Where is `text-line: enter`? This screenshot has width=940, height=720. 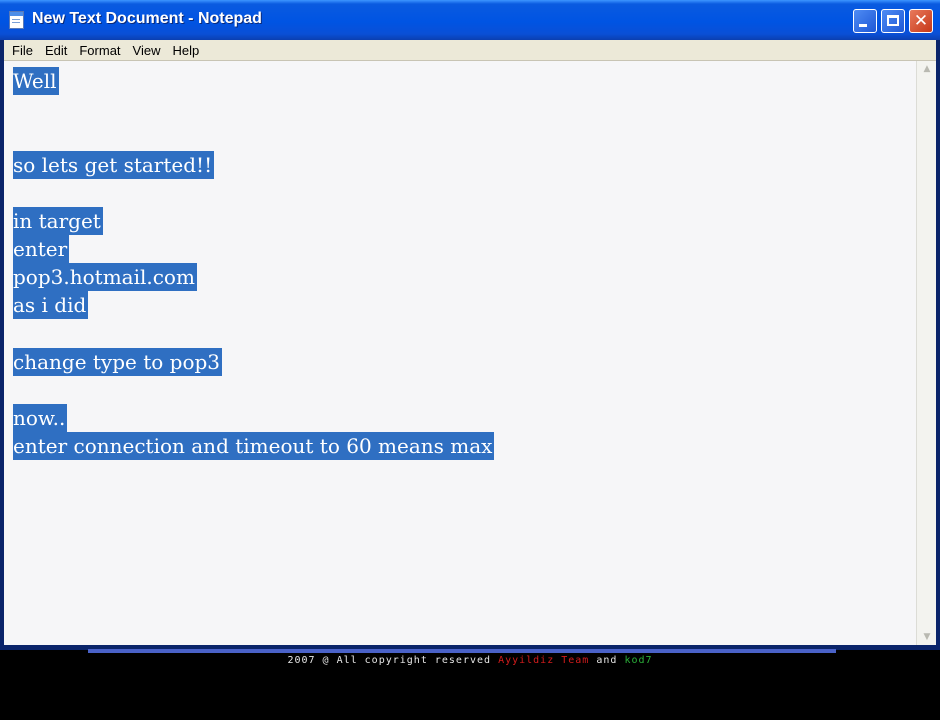 text-line: enter is located at coordinates (41, 249).